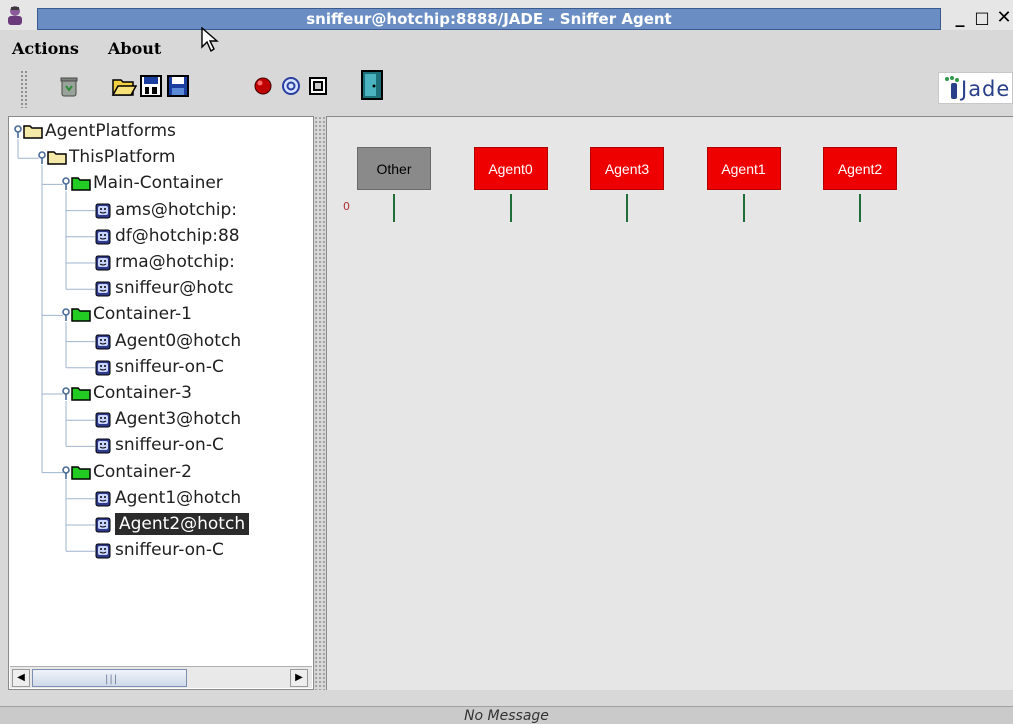 The width and height of the screenshot is (1013, 724). What do you see at coordinates (1003, 18) in the screenshot?
I see `close-button: ✕` at bounding box center [1003, 18].